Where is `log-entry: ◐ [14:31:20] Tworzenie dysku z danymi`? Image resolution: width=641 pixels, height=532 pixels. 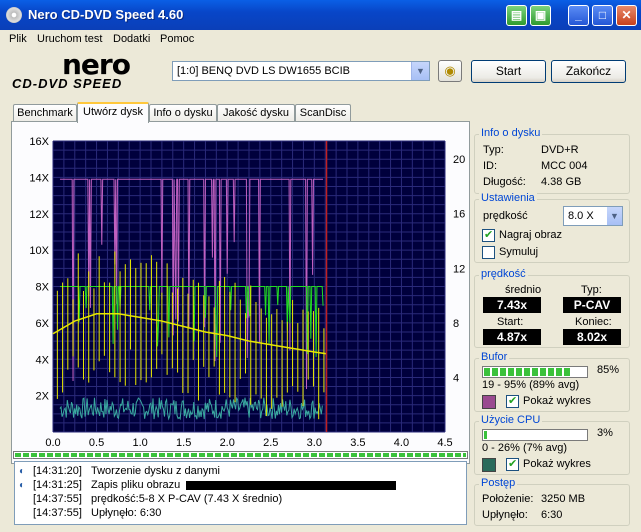 log-entry: ◐ [14:31:20] Tworzenie dysku z danymi is located at coordinates (119, 471).